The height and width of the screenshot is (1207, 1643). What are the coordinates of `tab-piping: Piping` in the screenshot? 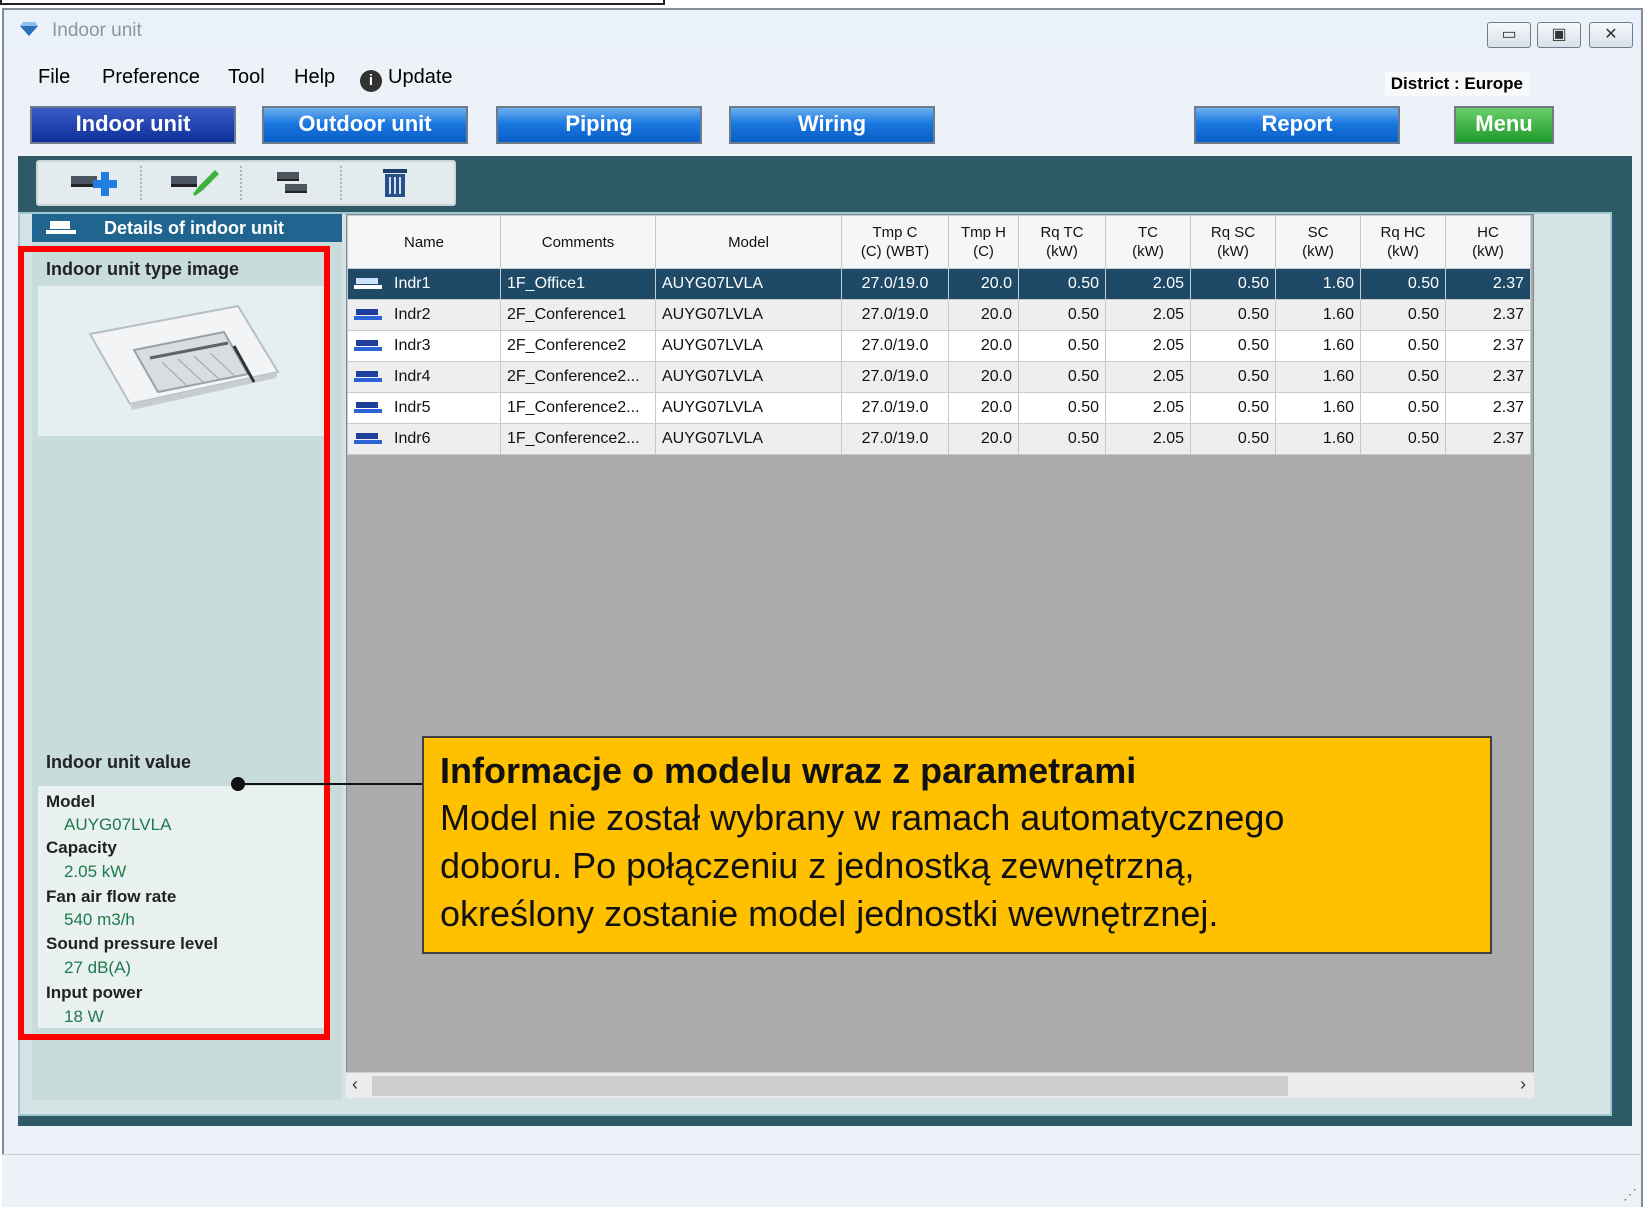 It's located at (599, 125).